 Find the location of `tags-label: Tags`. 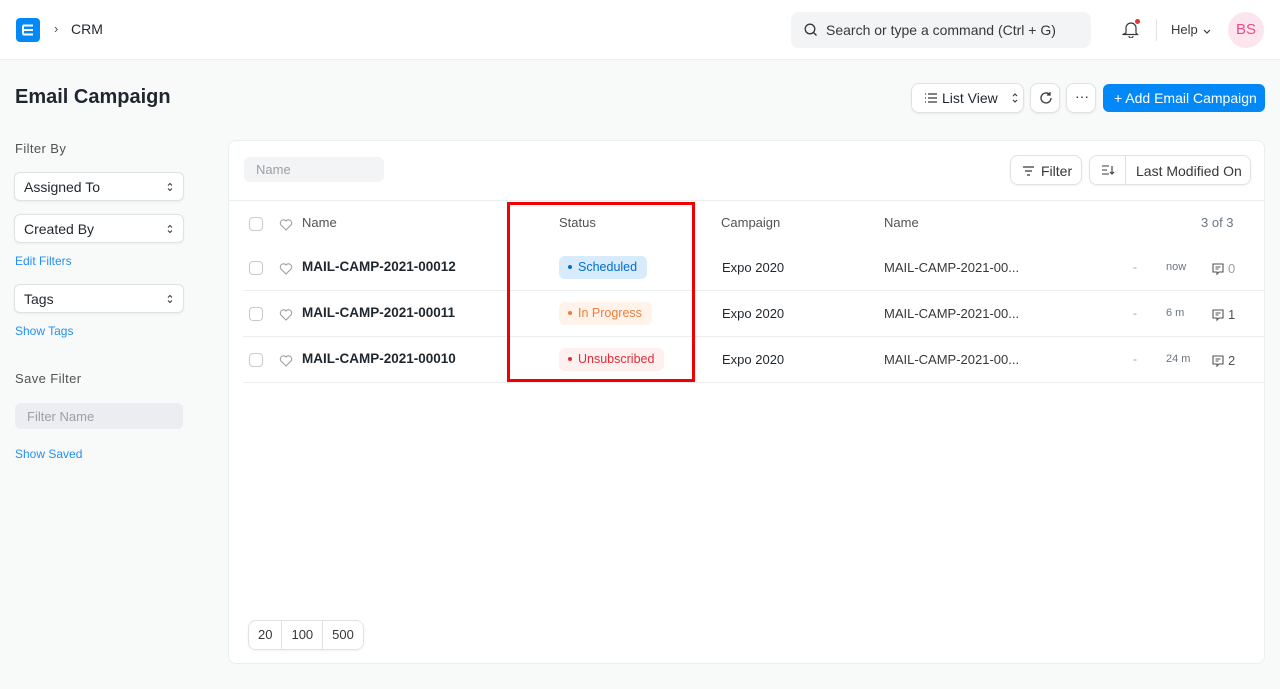

tags-label: Tags is located at coordinates (39, 299).